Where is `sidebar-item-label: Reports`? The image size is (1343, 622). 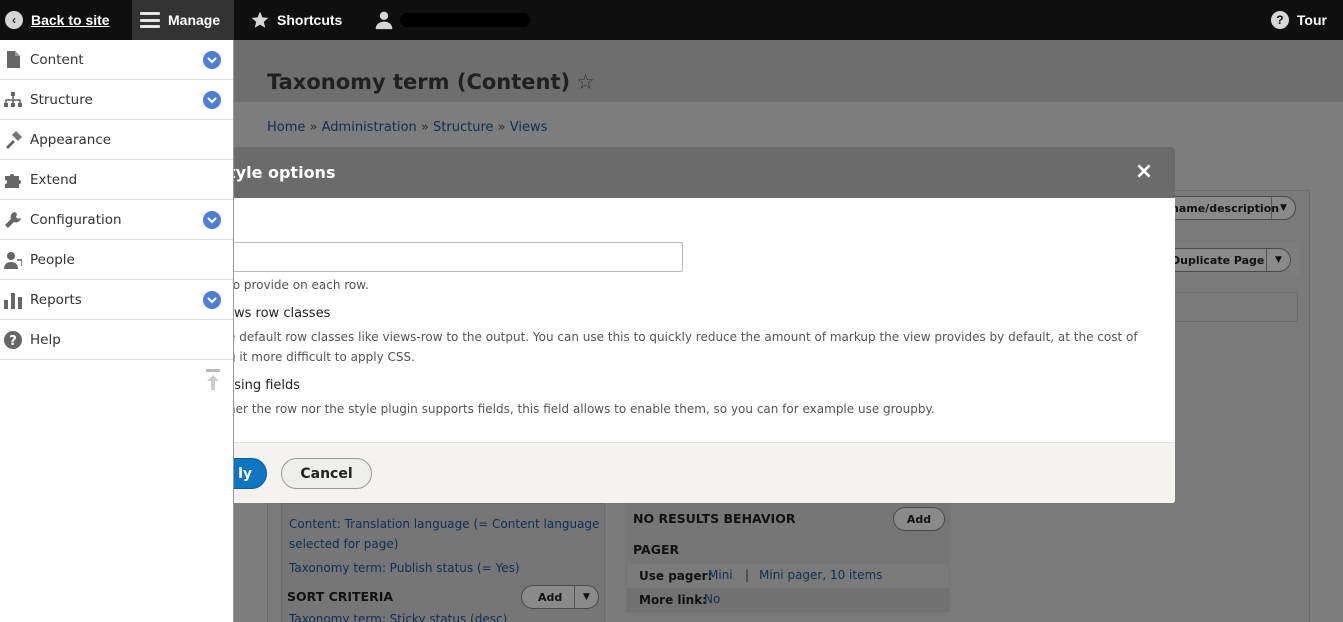 sidebar-item-label: Reports is located at coordinates (56, 299).